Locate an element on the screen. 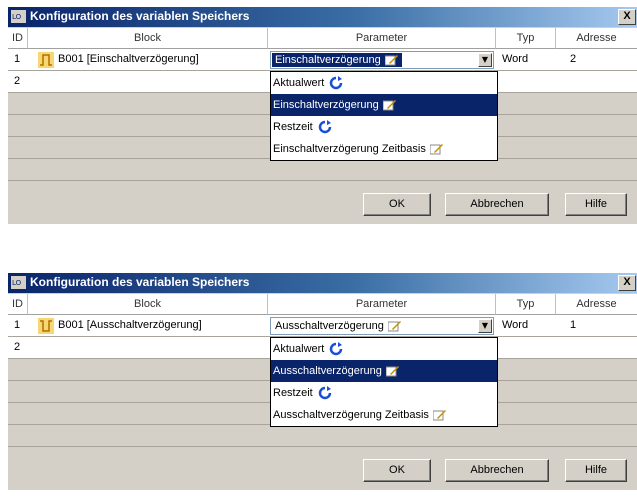 The width and height of the screenshot is (637, 503). dropdown-option: Ausschaltverzögerung Zeitbasis is located at coordinates (384, 415).